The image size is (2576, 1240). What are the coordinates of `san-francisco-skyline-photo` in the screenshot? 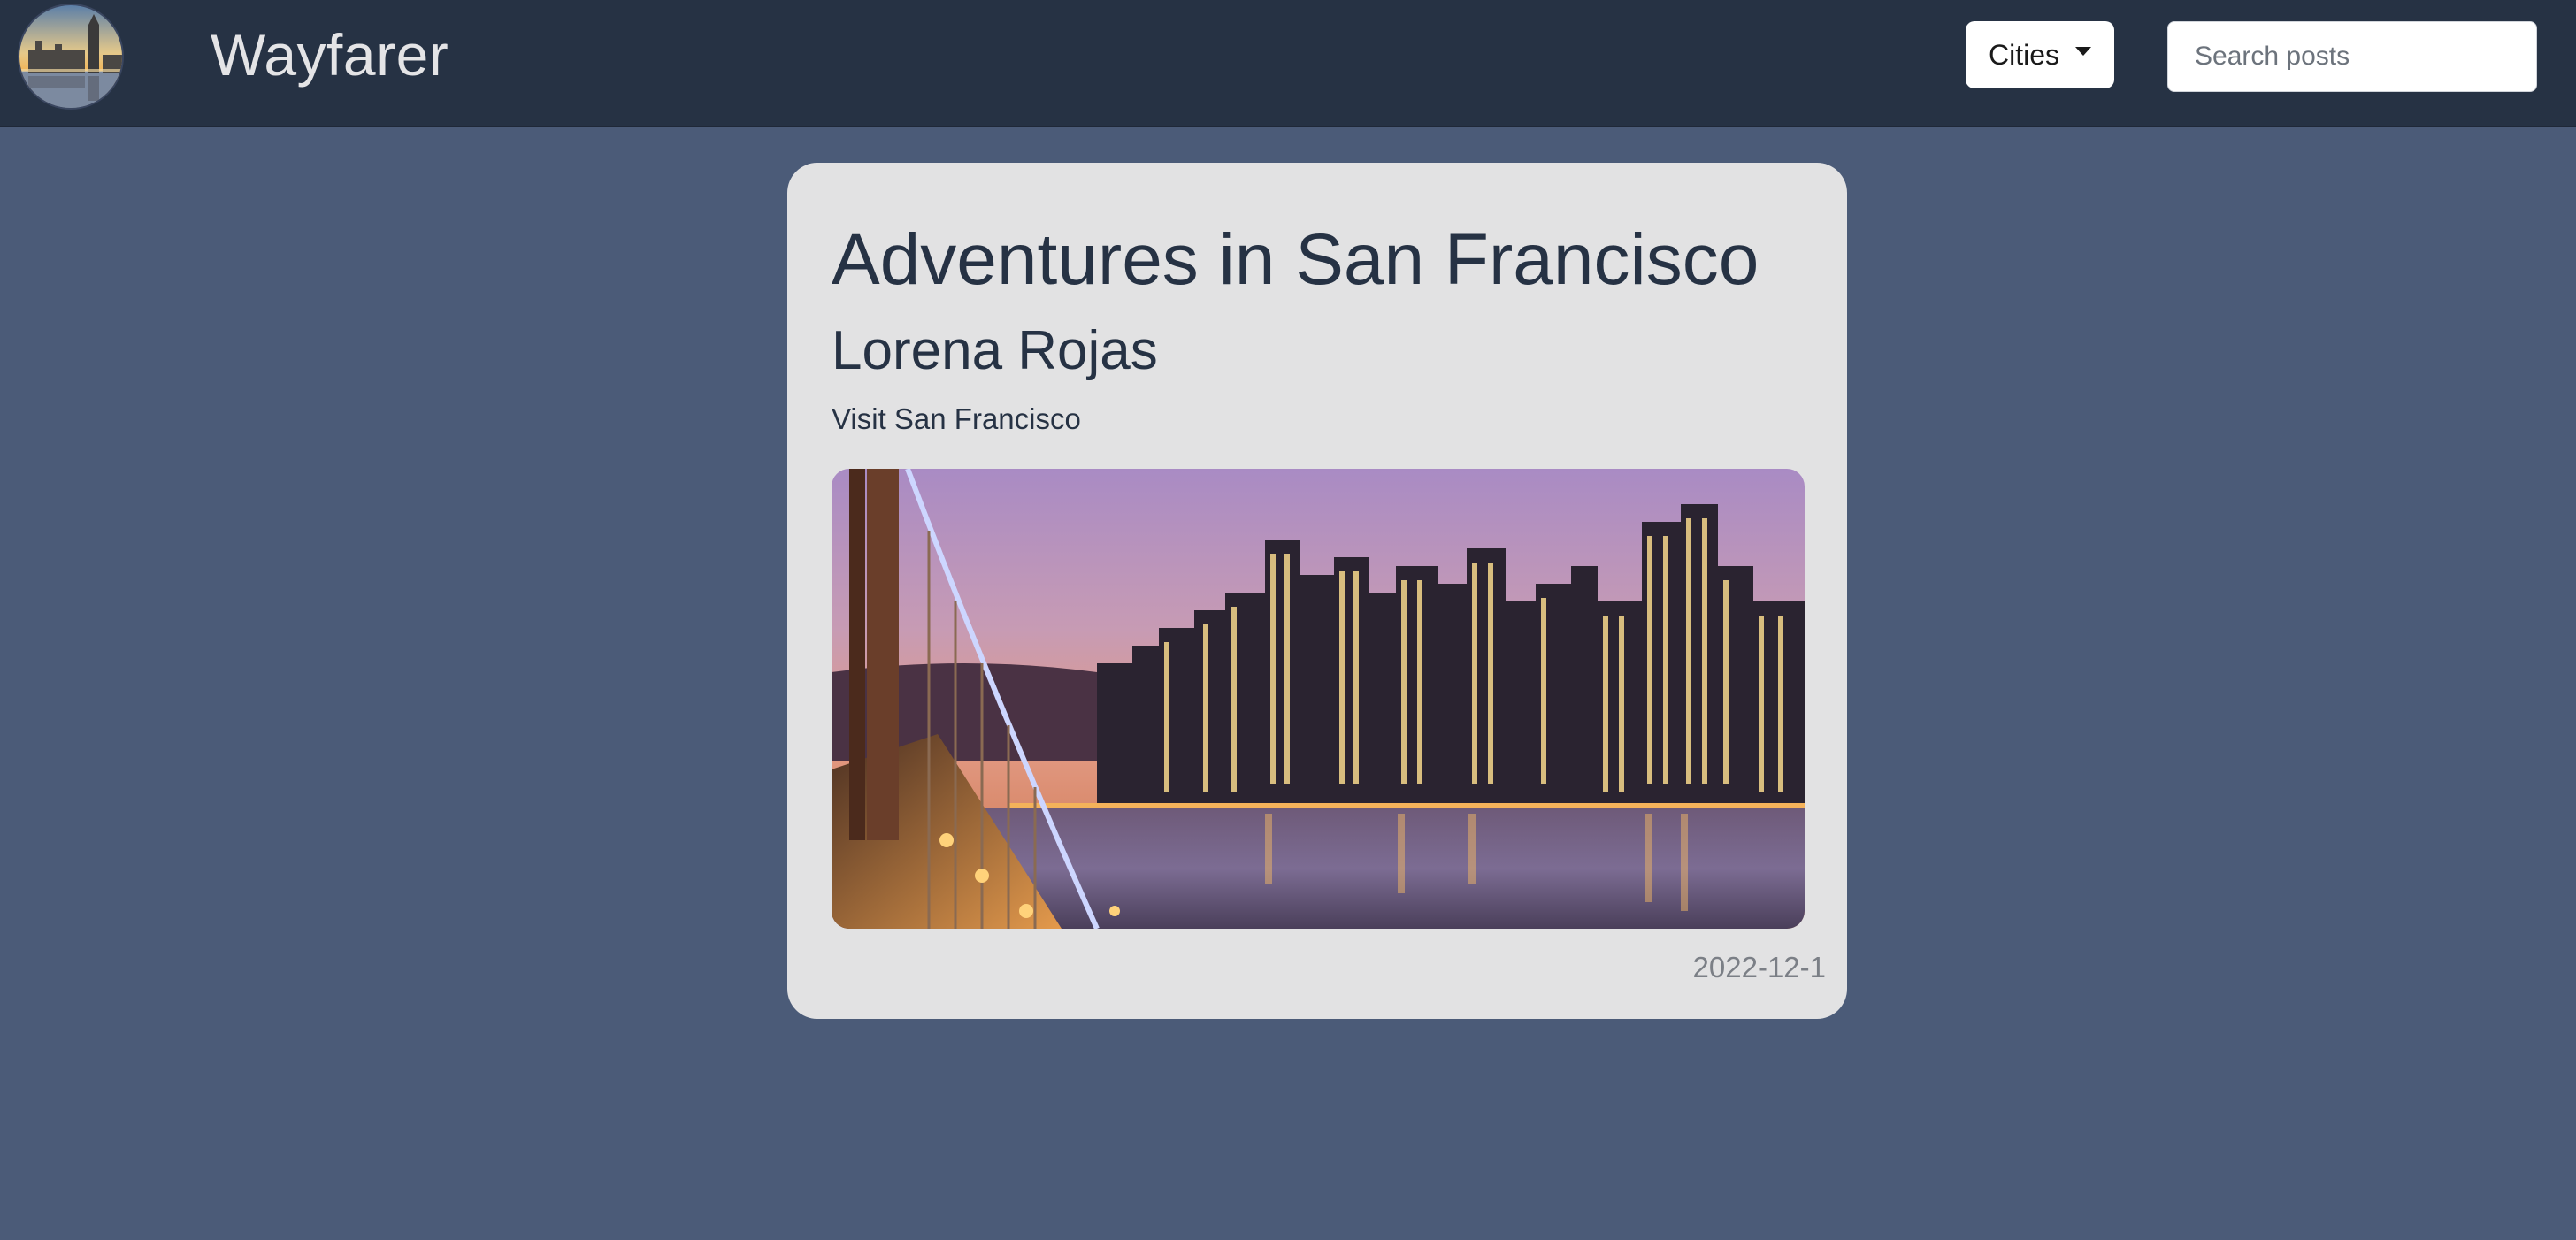 It's located at (1318, 699).